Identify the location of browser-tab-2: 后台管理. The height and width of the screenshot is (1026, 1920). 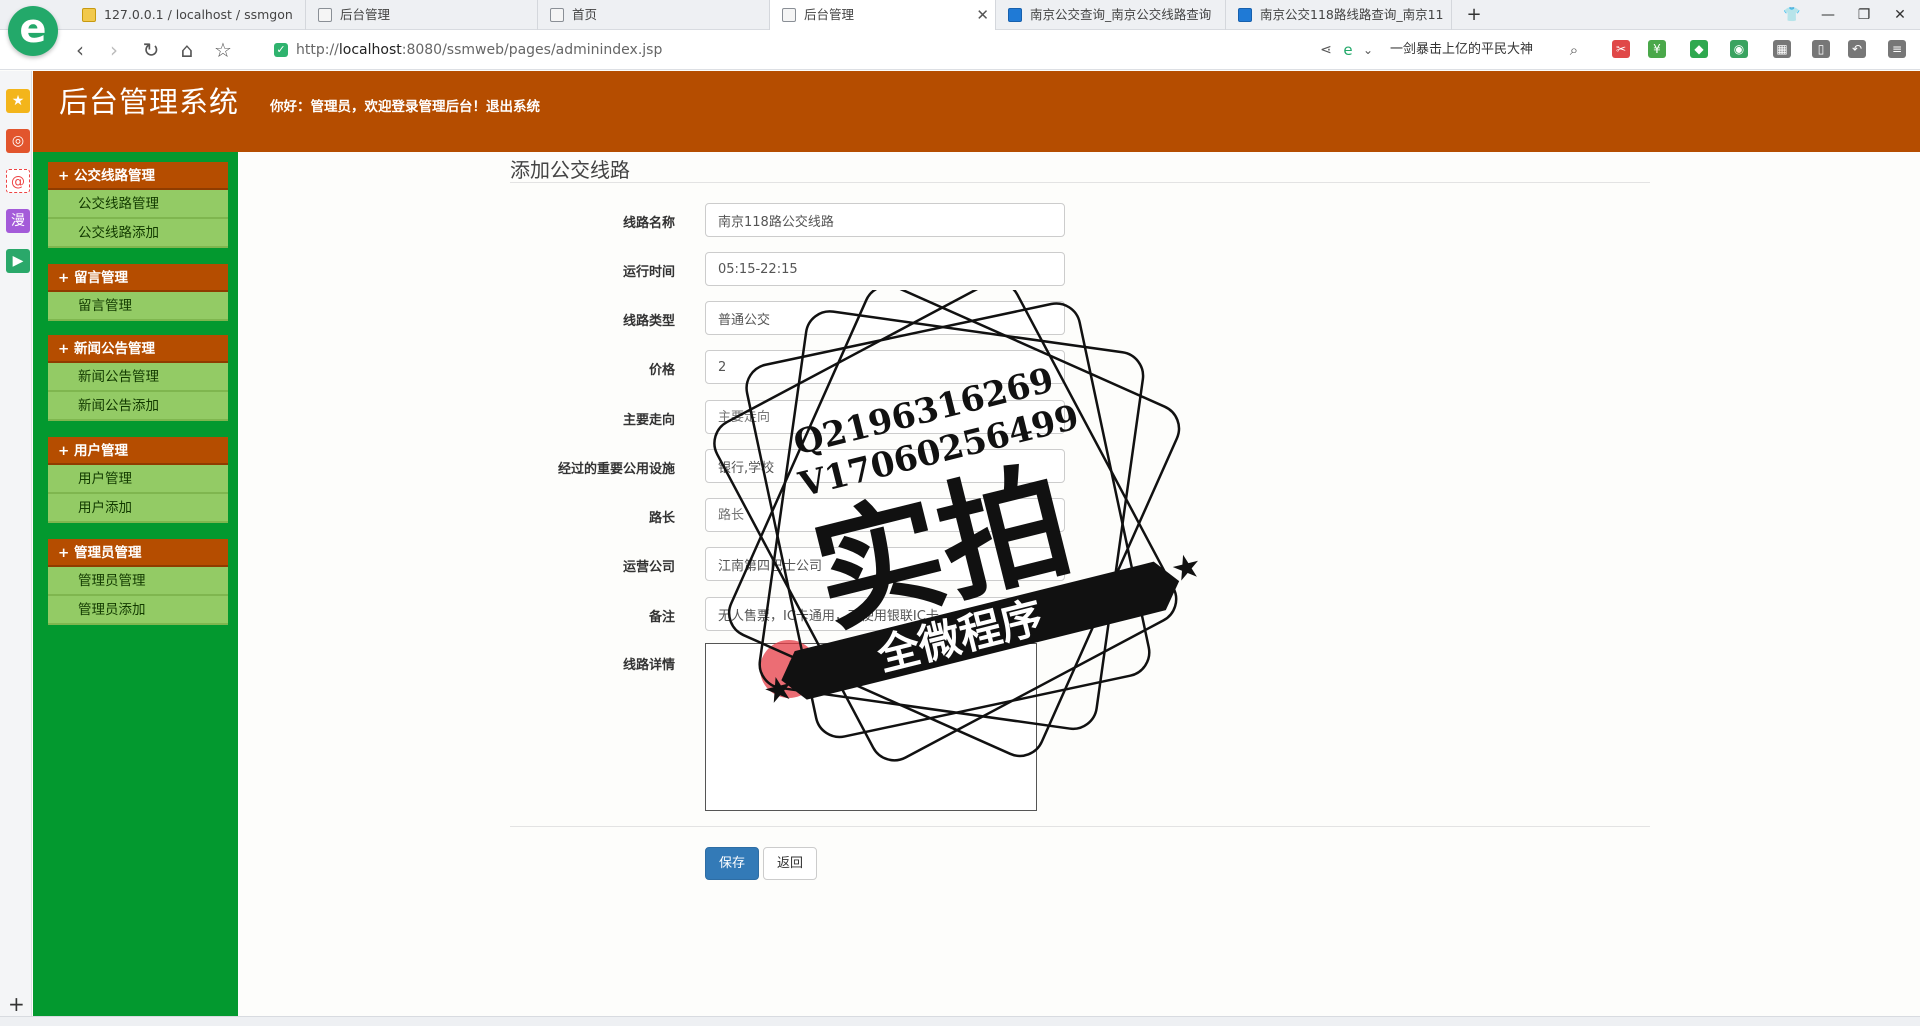
(422, 15).